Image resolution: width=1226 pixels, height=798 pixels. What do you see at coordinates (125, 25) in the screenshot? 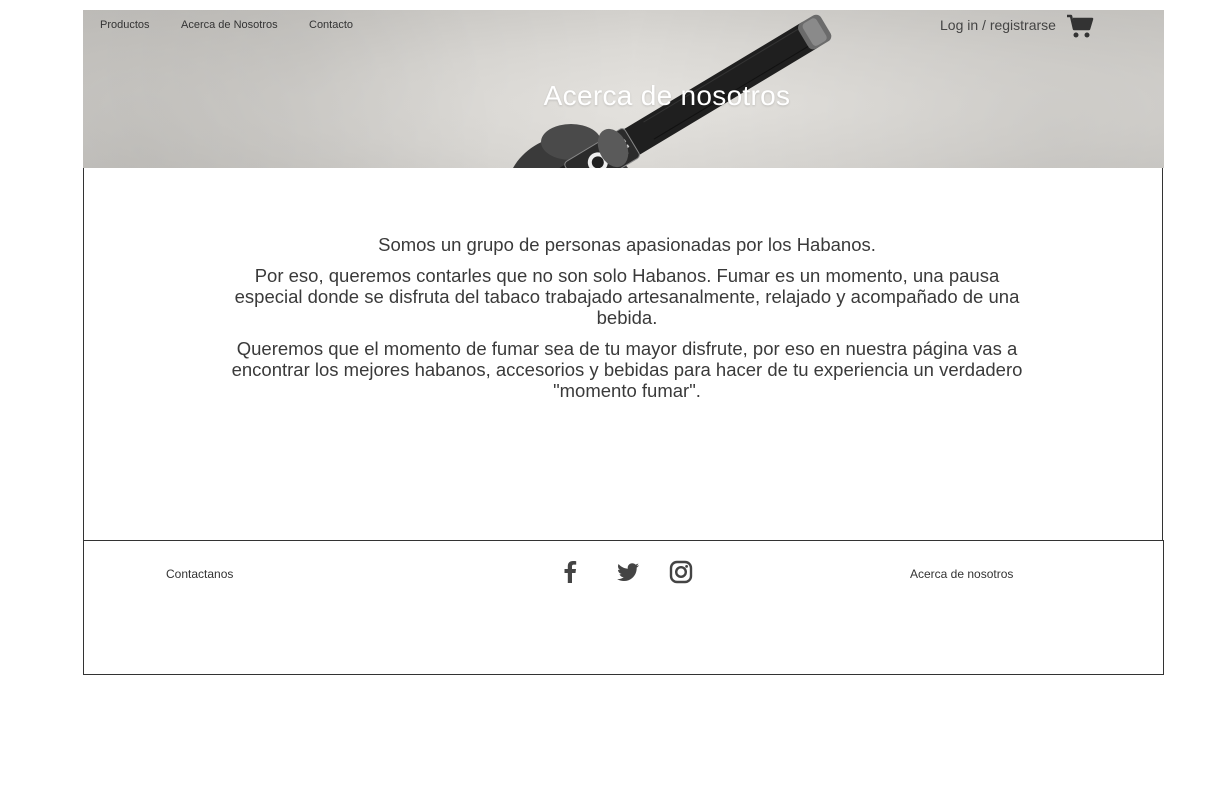
I see `nav-item-productos: Productos` at bounding box center [125, 25].